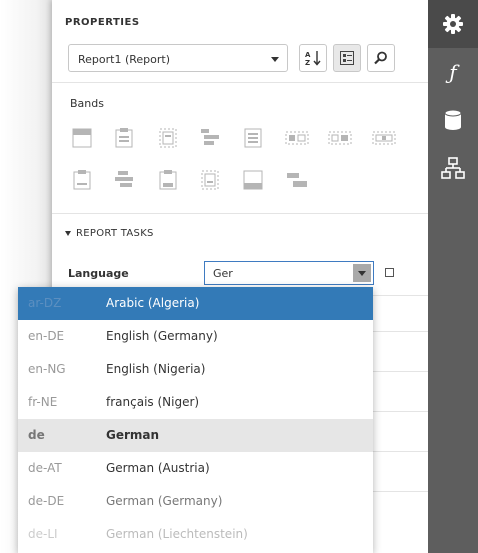 The image size is (478, 553). I want to click on sort-az-icon: A Z, so click(313, 59).